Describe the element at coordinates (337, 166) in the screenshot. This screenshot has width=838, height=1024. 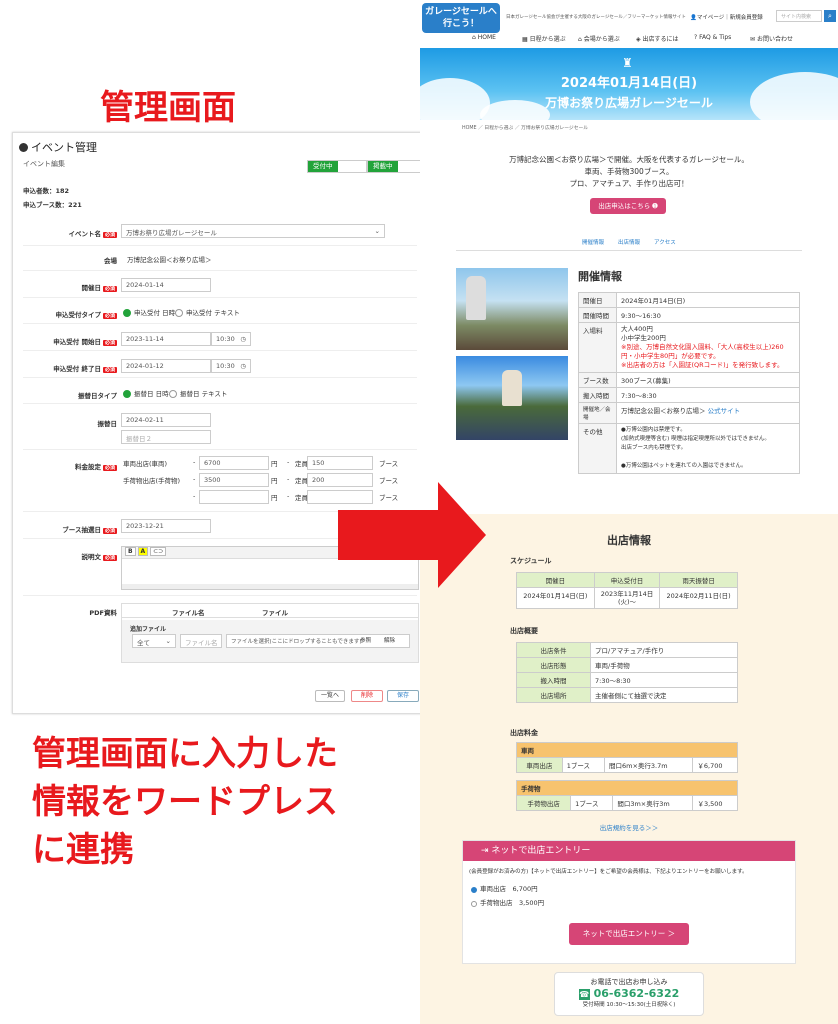
I see `reception-toggle: 受付中` at that location.